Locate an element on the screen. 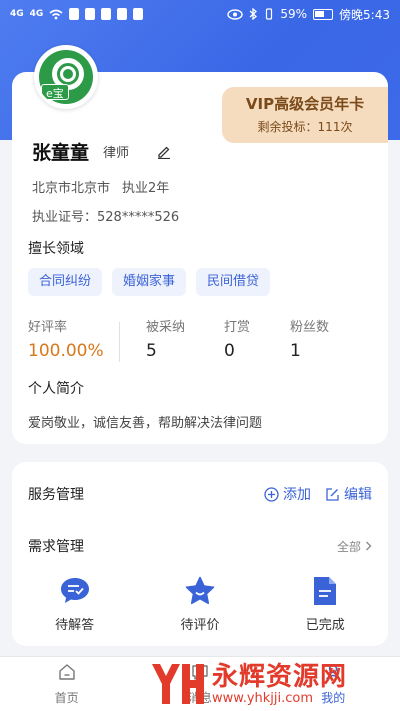  signal-indicator-2: 4G is located at coordinates (36, 14).